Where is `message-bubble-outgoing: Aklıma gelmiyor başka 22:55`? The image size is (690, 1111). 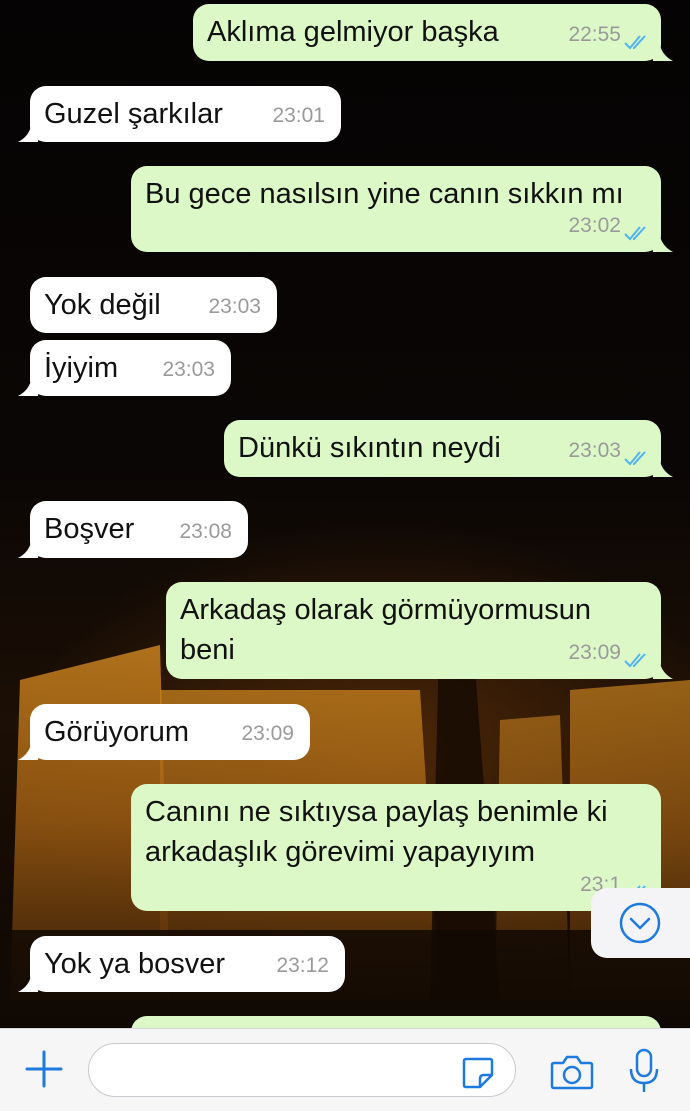
message-bubble-outgoing: Aklıma gelmiyor başka 22:55 is located at coordinates (433, 32).